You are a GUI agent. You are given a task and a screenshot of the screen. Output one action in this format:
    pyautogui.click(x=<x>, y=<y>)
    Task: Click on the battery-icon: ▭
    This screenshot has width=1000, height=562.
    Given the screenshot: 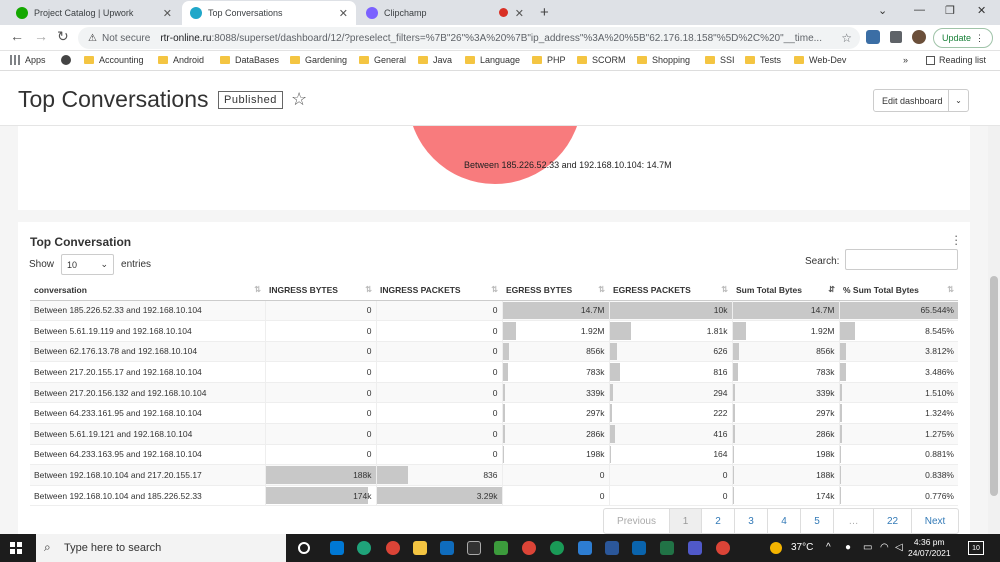 What is the action you would take?
    pyautogui.click(x=867, y=547)
    